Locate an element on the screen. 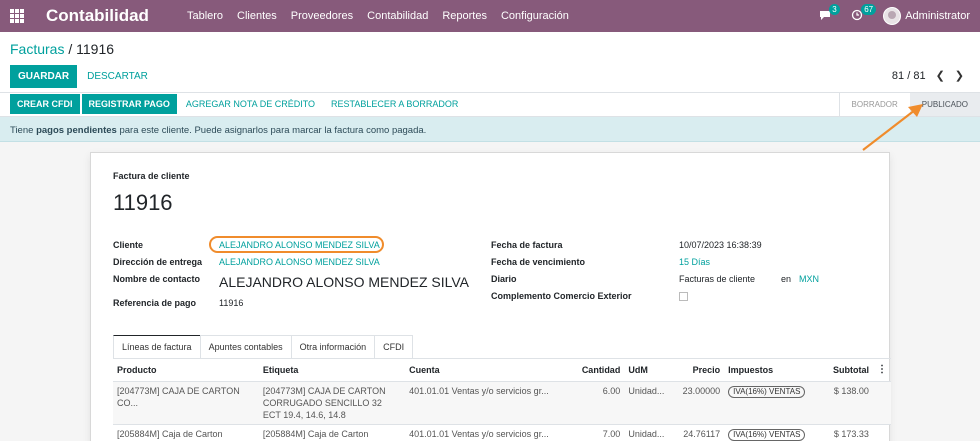  due-date-label: Fecha de vencimiento is located at coordinates (538, 262).